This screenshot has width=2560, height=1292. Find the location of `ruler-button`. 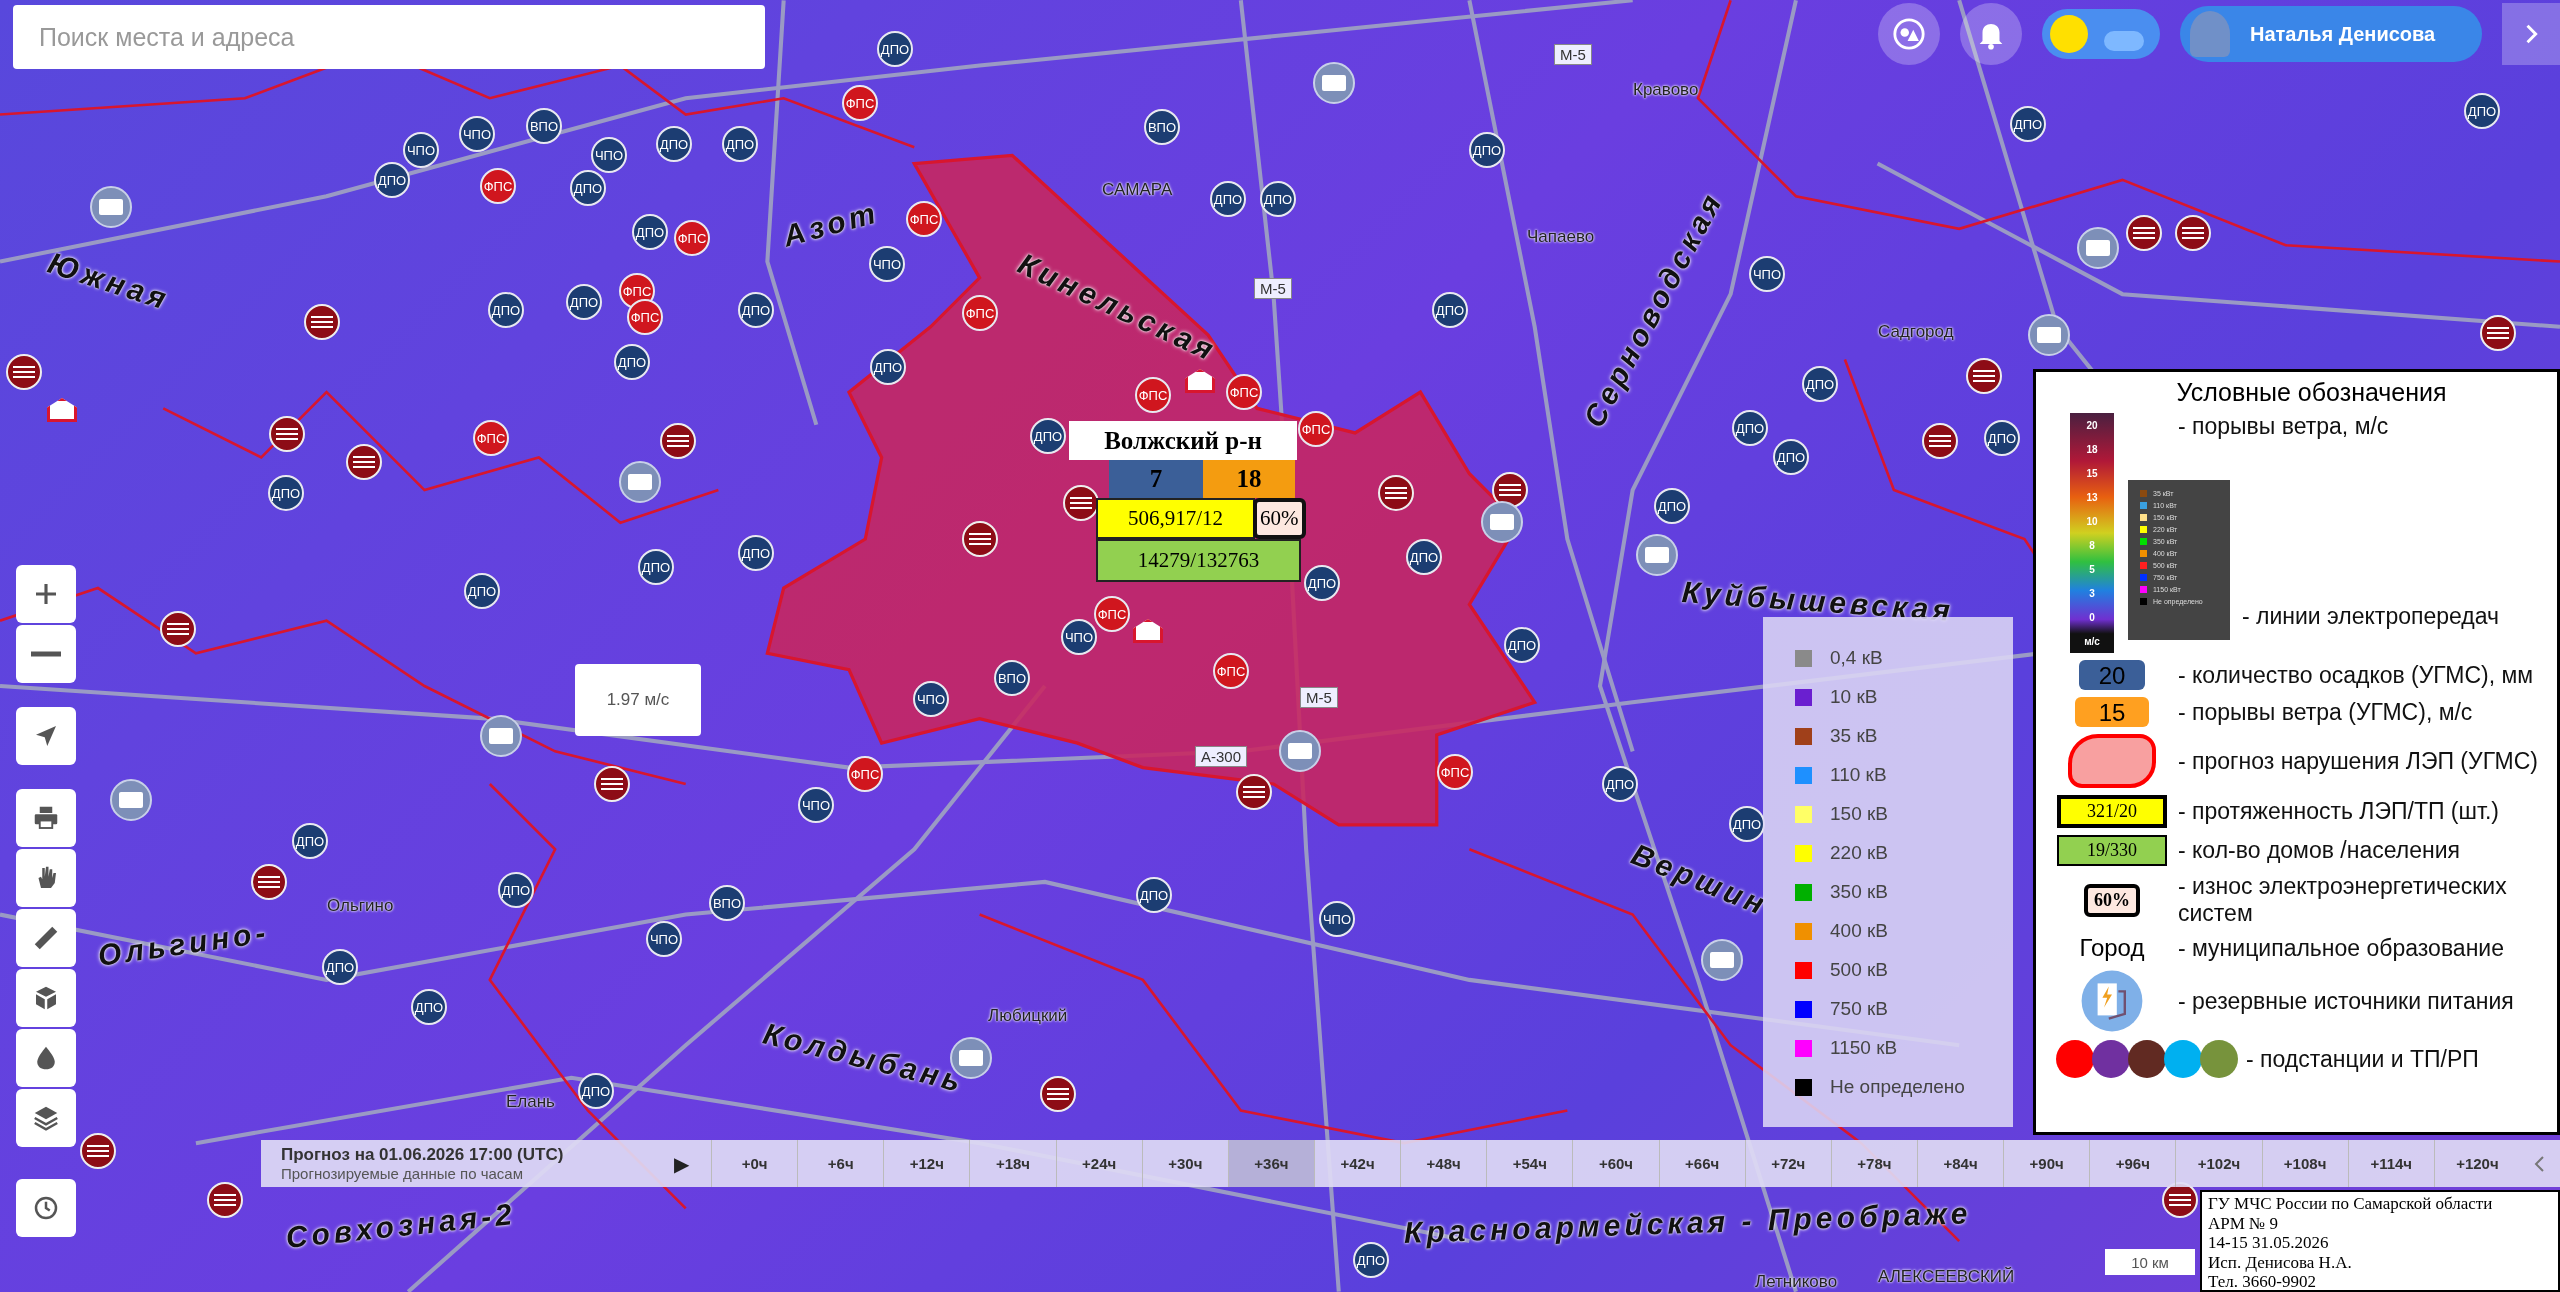

ruler-button is located at coordinates (46, 938).